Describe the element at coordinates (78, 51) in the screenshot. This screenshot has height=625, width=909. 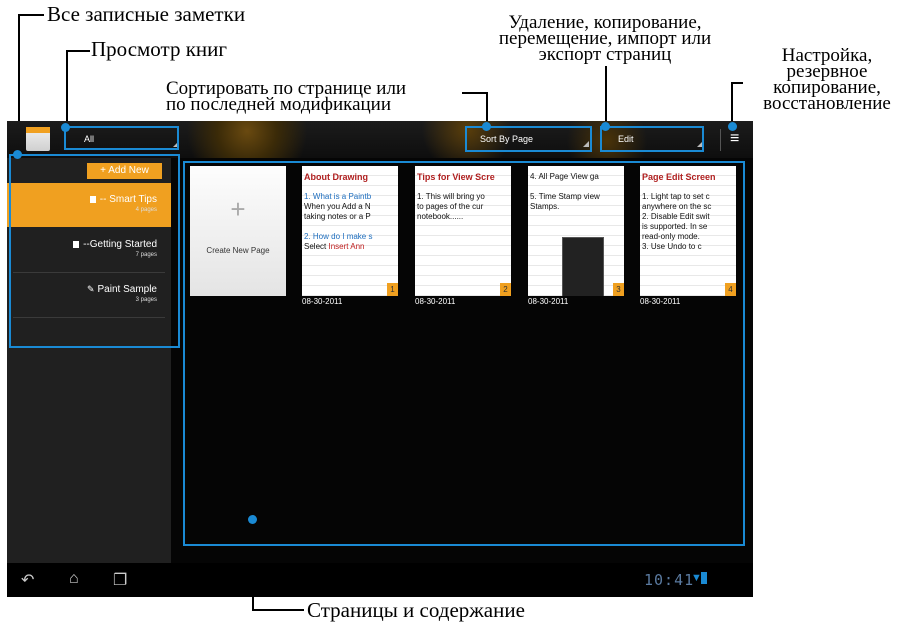
I see `leader-view-books-h` at that location.